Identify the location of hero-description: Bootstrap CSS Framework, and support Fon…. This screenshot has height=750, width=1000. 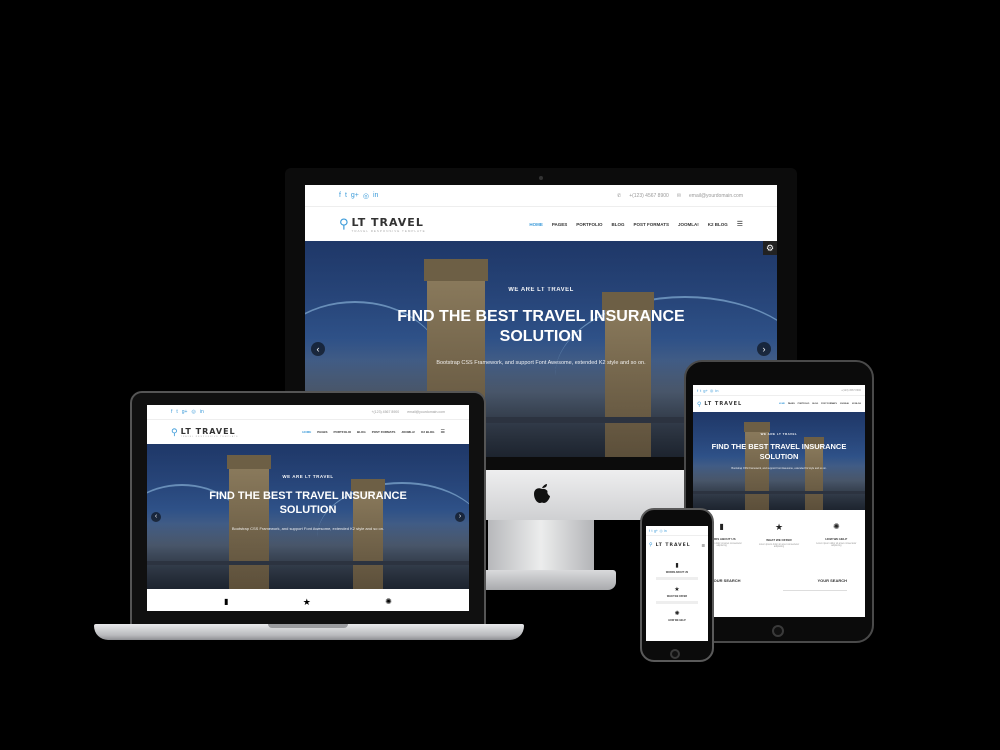
(308, 529).